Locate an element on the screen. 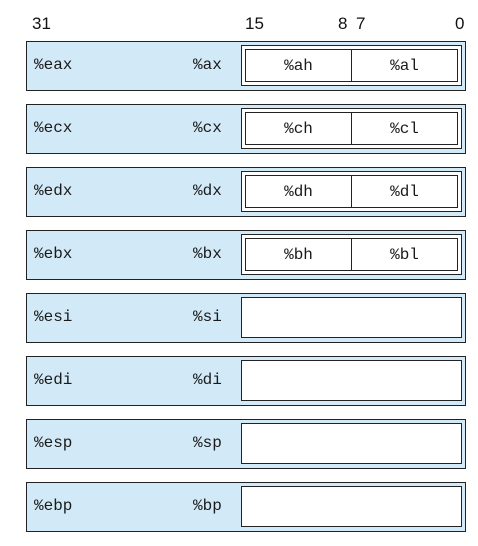 The image size is (478, 546). reg8-low-label: %cl is located at coordinates (404, 128).